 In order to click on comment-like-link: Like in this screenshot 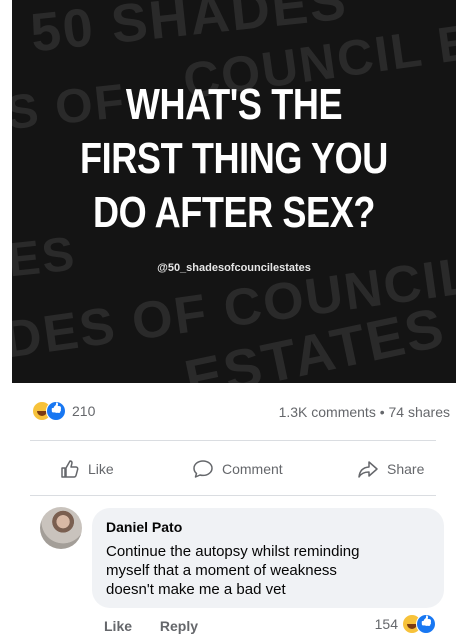, I will do `click(118, 626)`.